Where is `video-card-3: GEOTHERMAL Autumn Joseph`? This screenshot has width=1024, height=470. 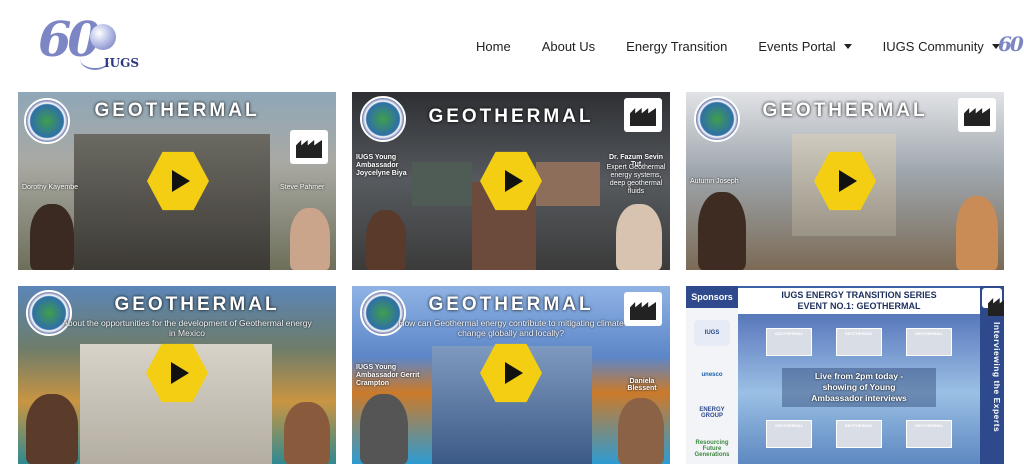
video-card-3: GEOTHERMAL Autumn Joseph is located at coordinates (845, 181).